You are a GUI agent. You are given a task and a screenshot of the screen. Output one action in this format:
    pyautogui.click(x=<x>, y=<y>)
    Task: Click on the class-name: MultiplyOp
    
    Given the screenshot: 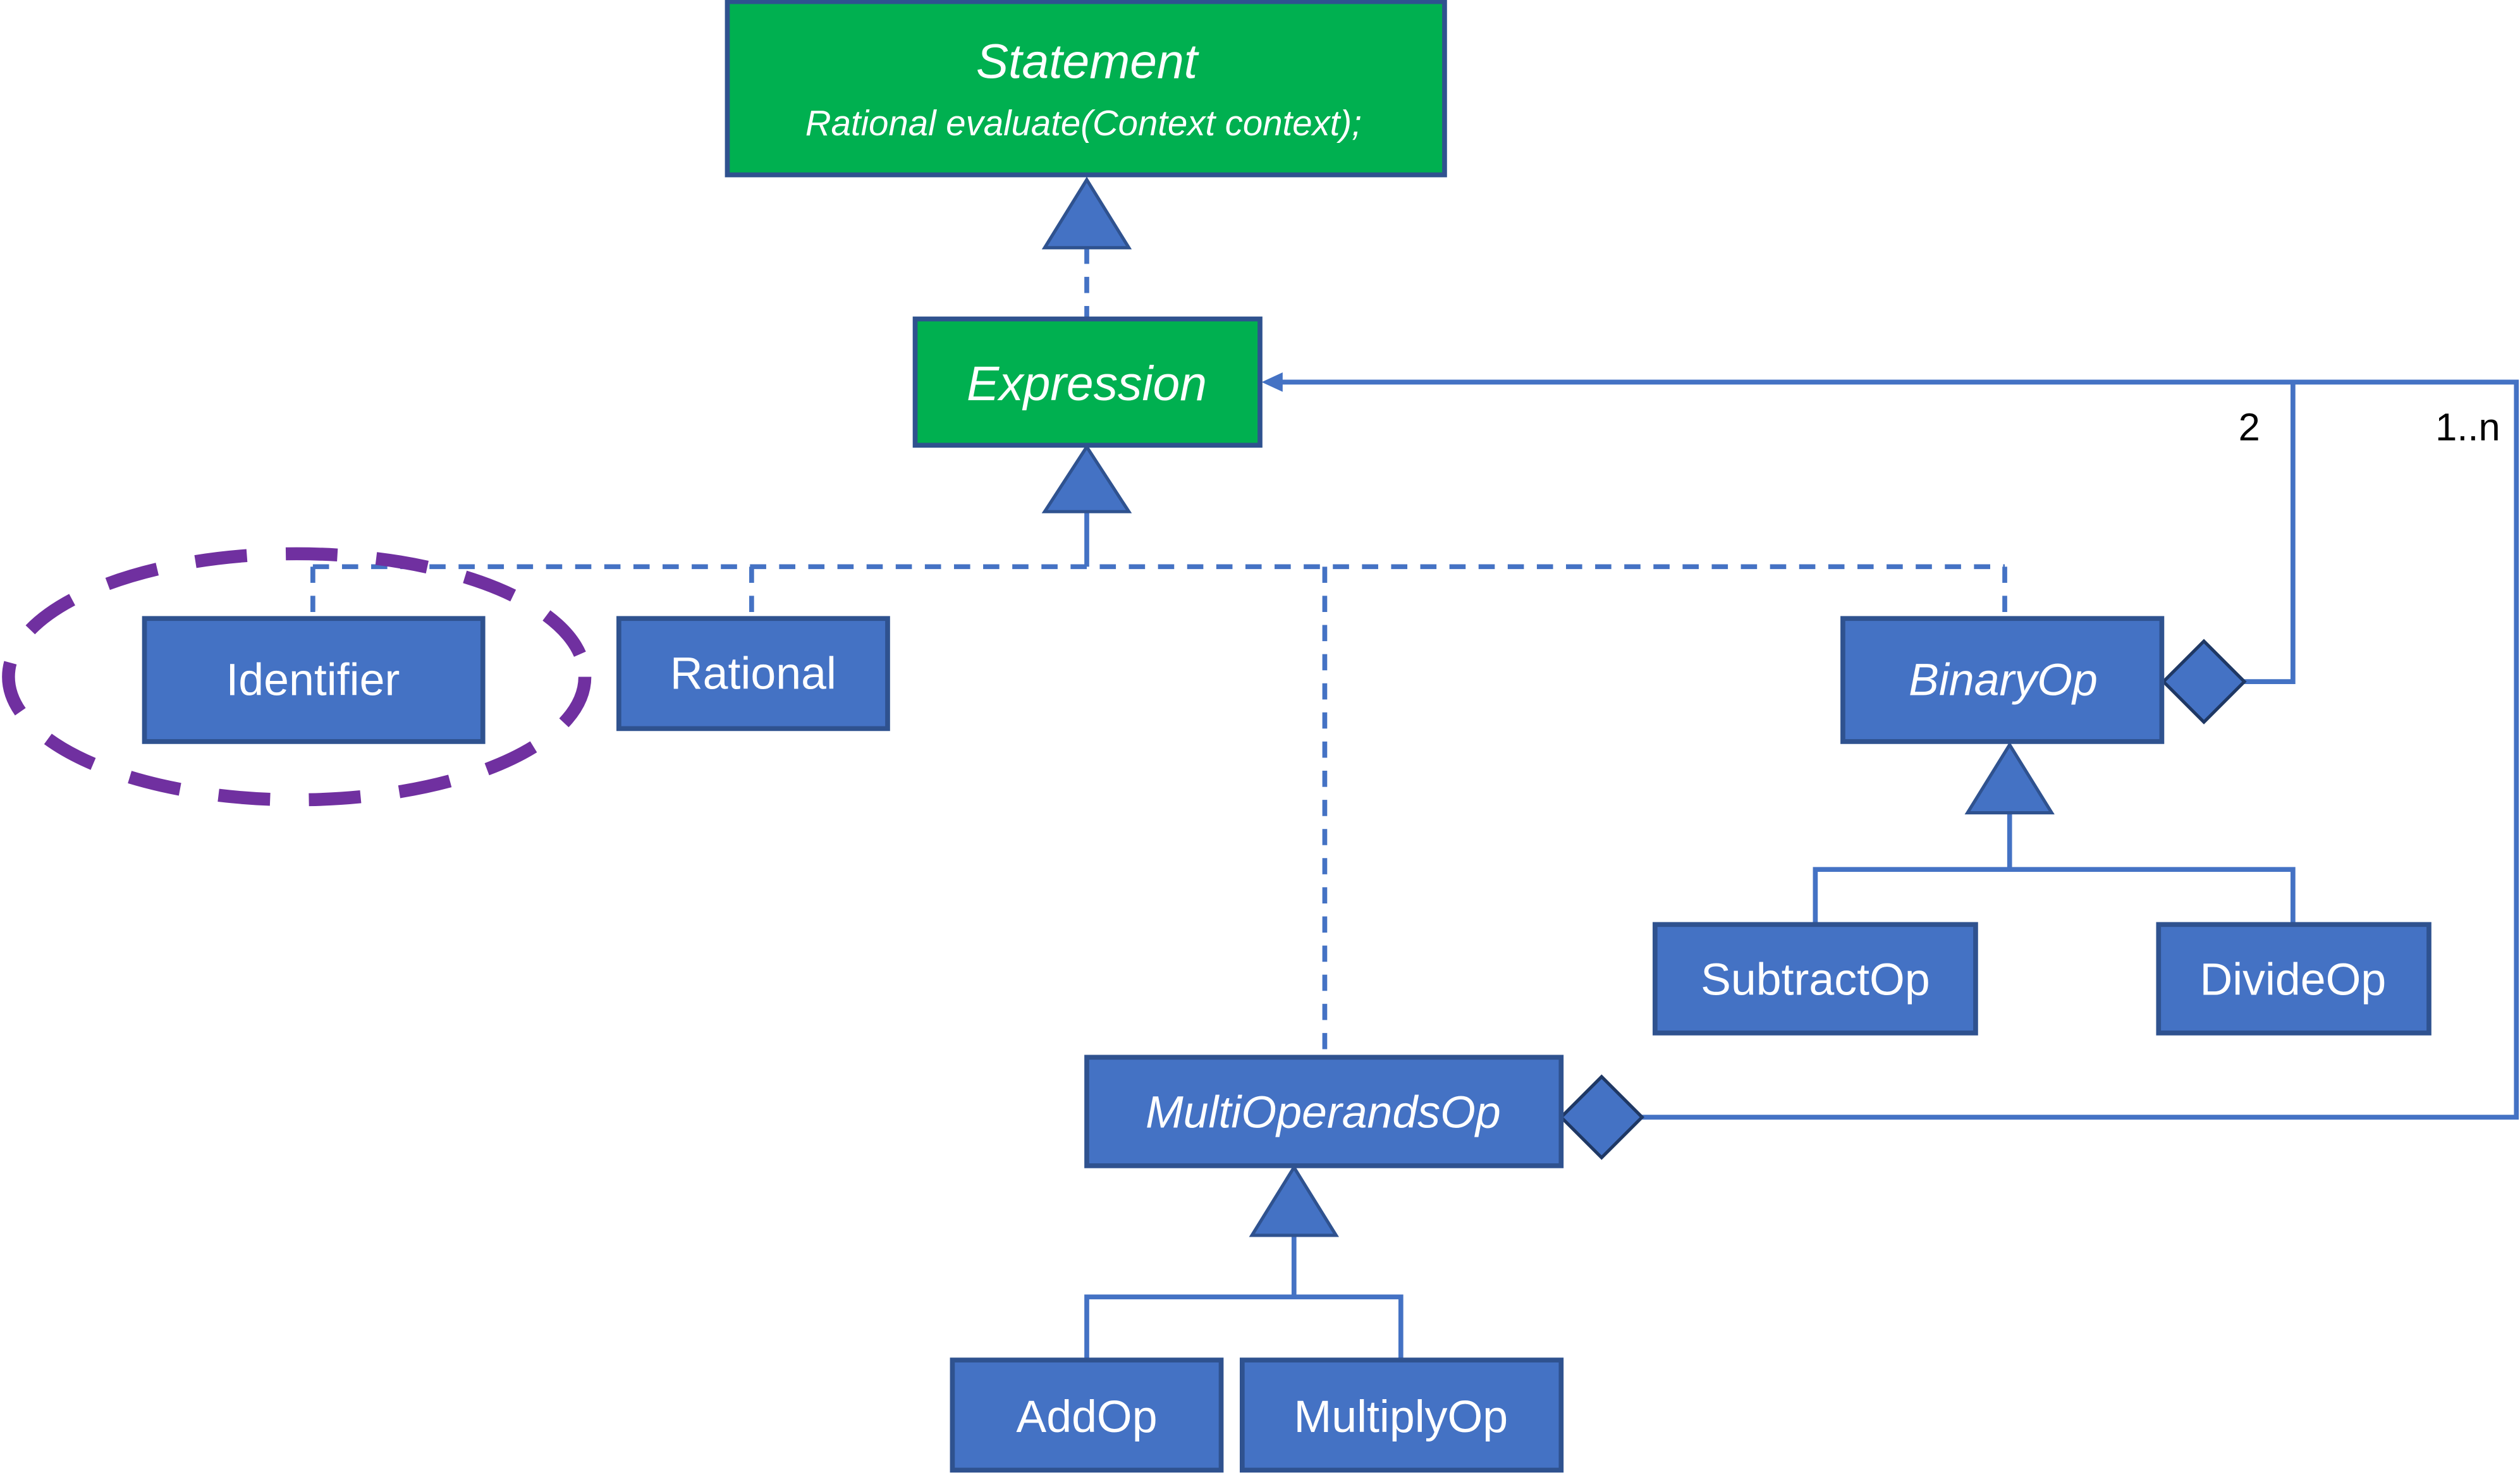 What is the action you would take?
    pyautogui.click(x=1401, y=1417)
    